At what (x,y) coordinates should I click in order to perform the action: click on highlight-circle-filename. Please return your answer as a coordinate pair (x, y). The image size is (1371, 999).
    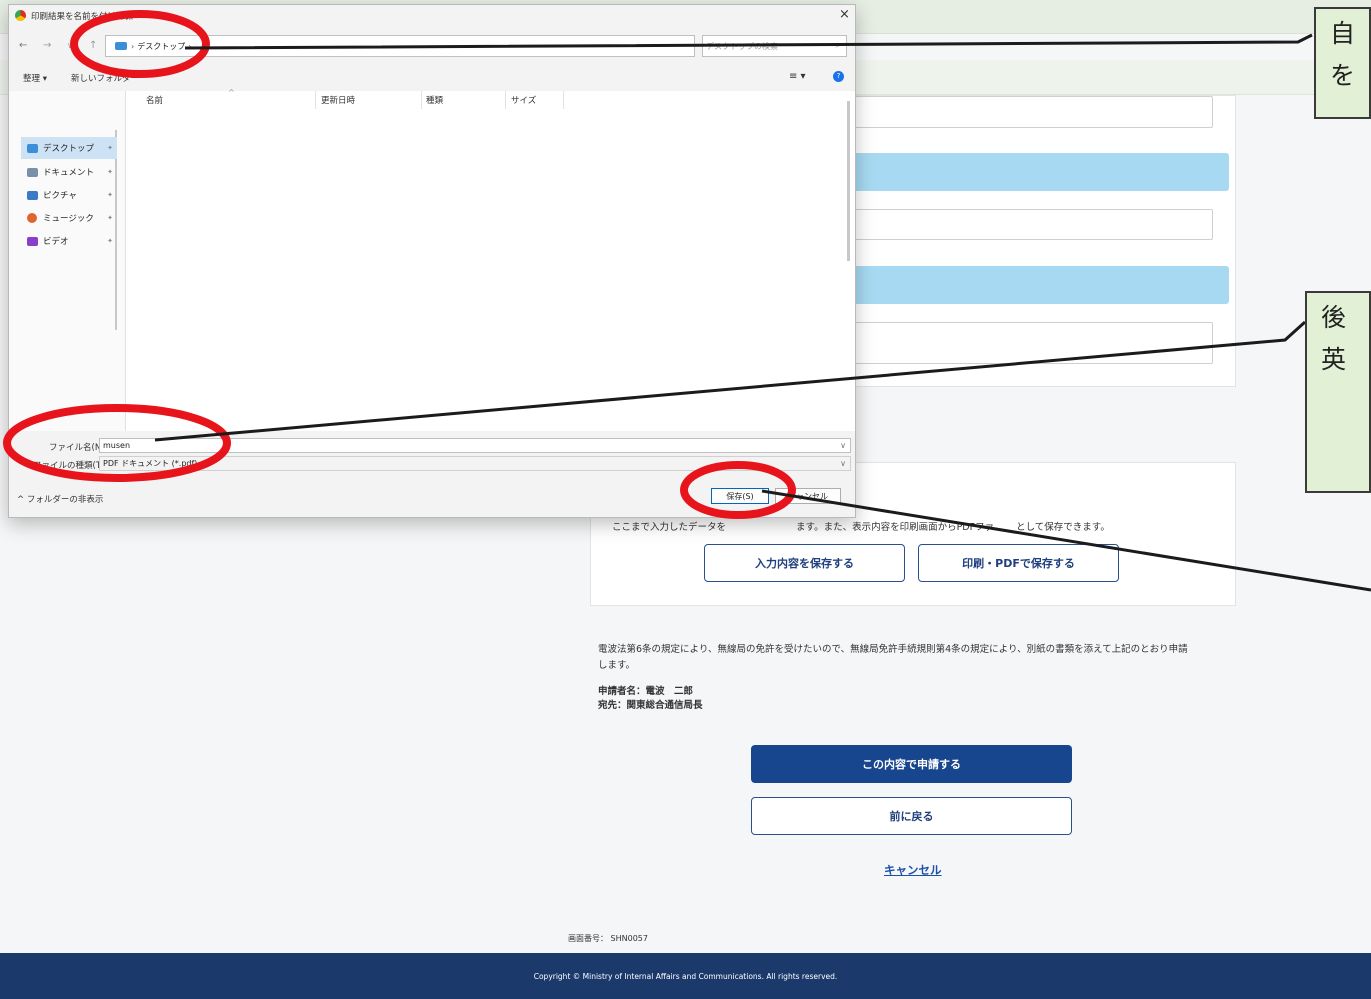
    Looking at the image, I should click on (117, 443).